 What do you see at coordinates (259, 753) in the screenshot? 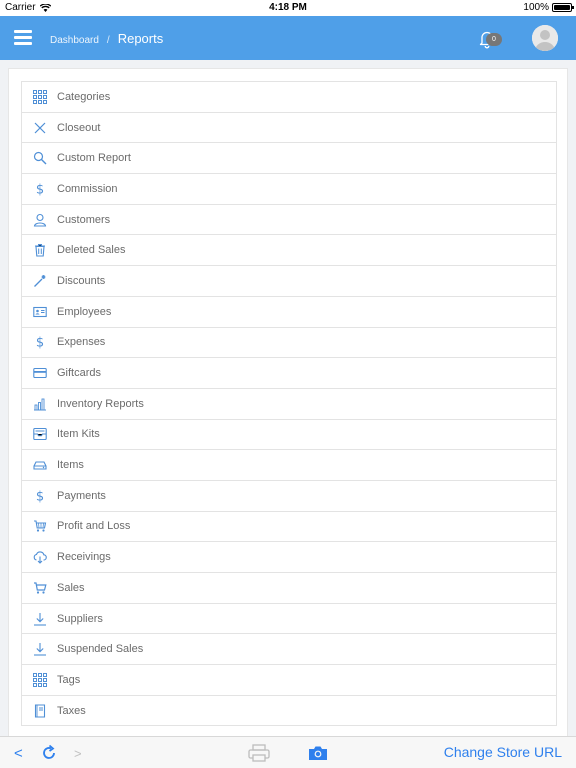
I see `print-icon` at bounding box center [259, 753].